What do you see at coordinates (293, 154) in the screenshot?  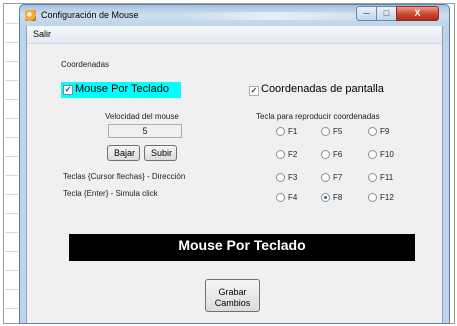 I see `radio-f2-label: F2` at bounding box center [293, 154].